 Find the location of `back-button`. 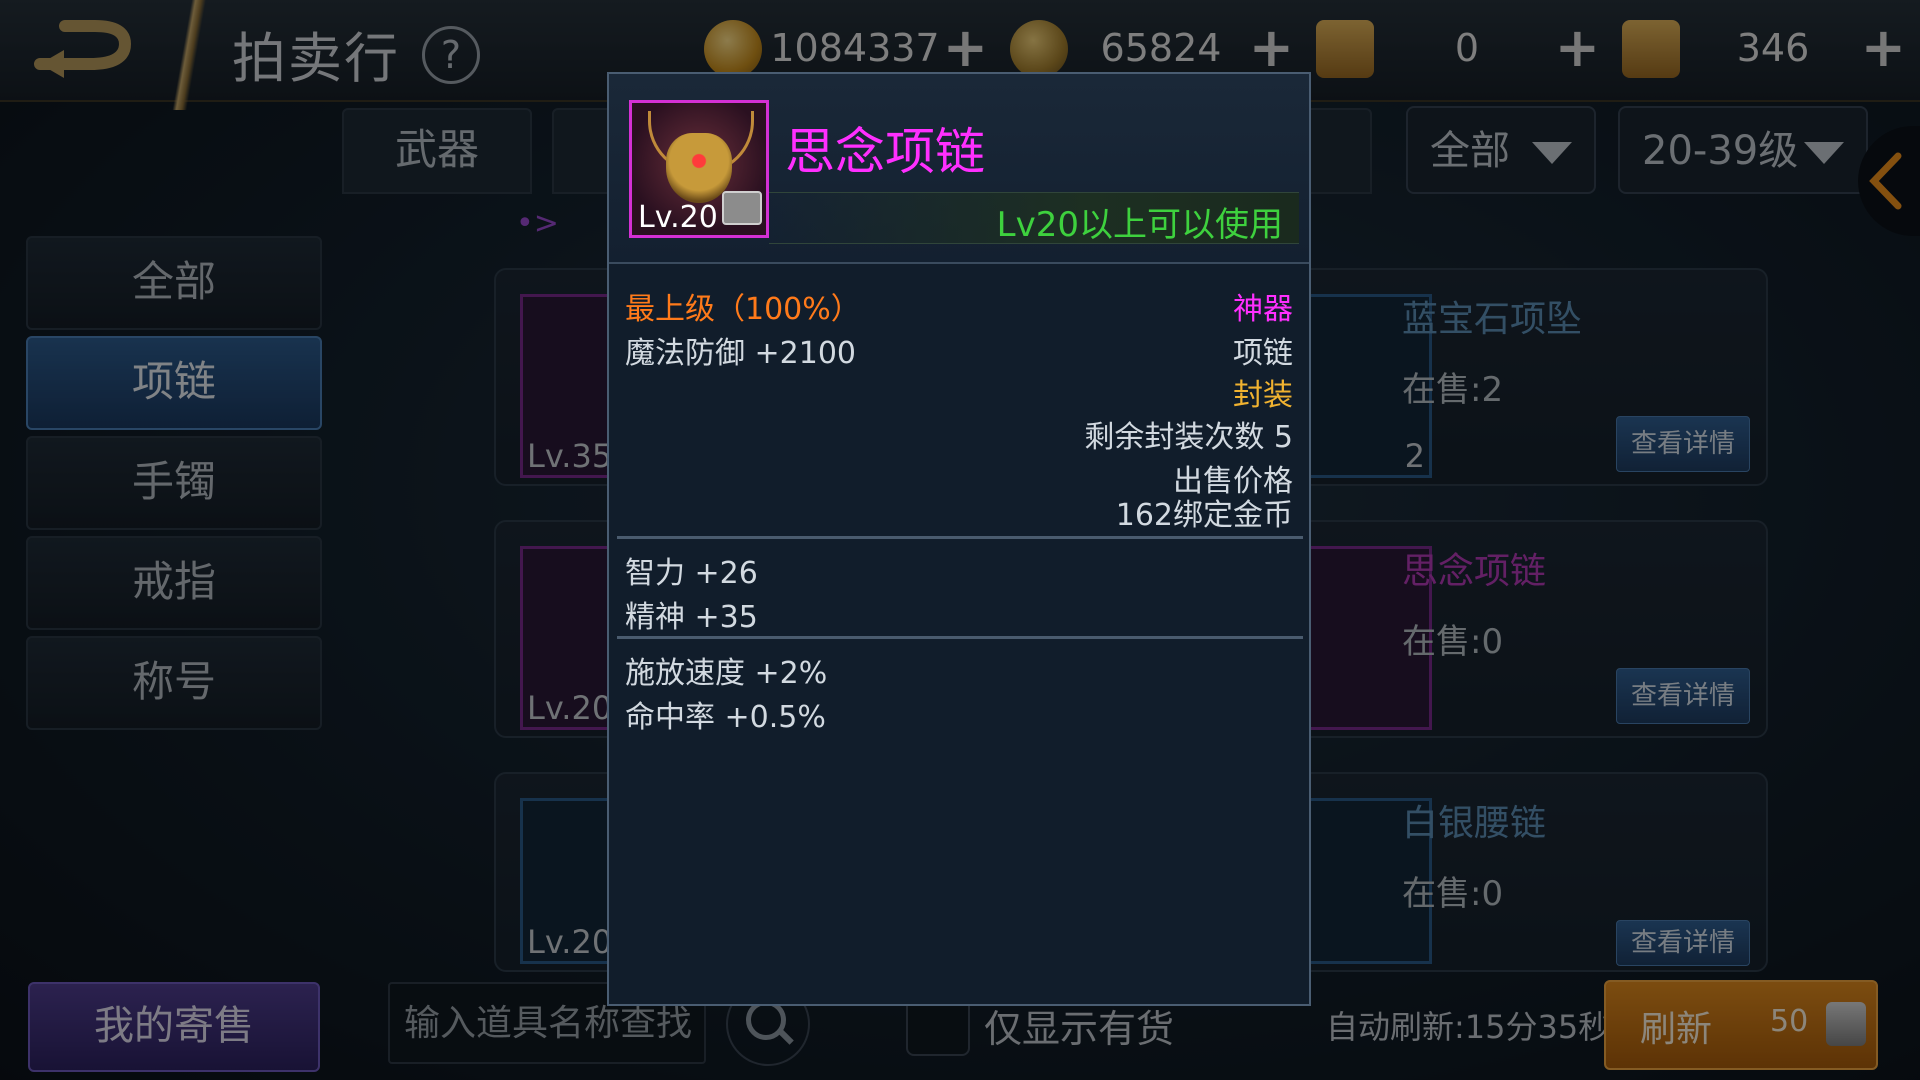

back-button is located at coordinates (85, 49).